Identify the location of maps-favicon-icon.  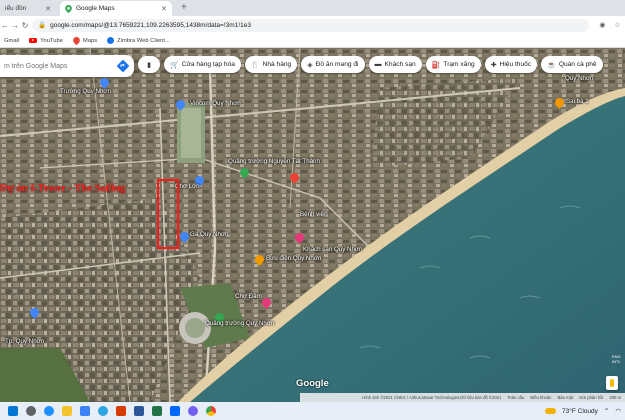
(68, 8).